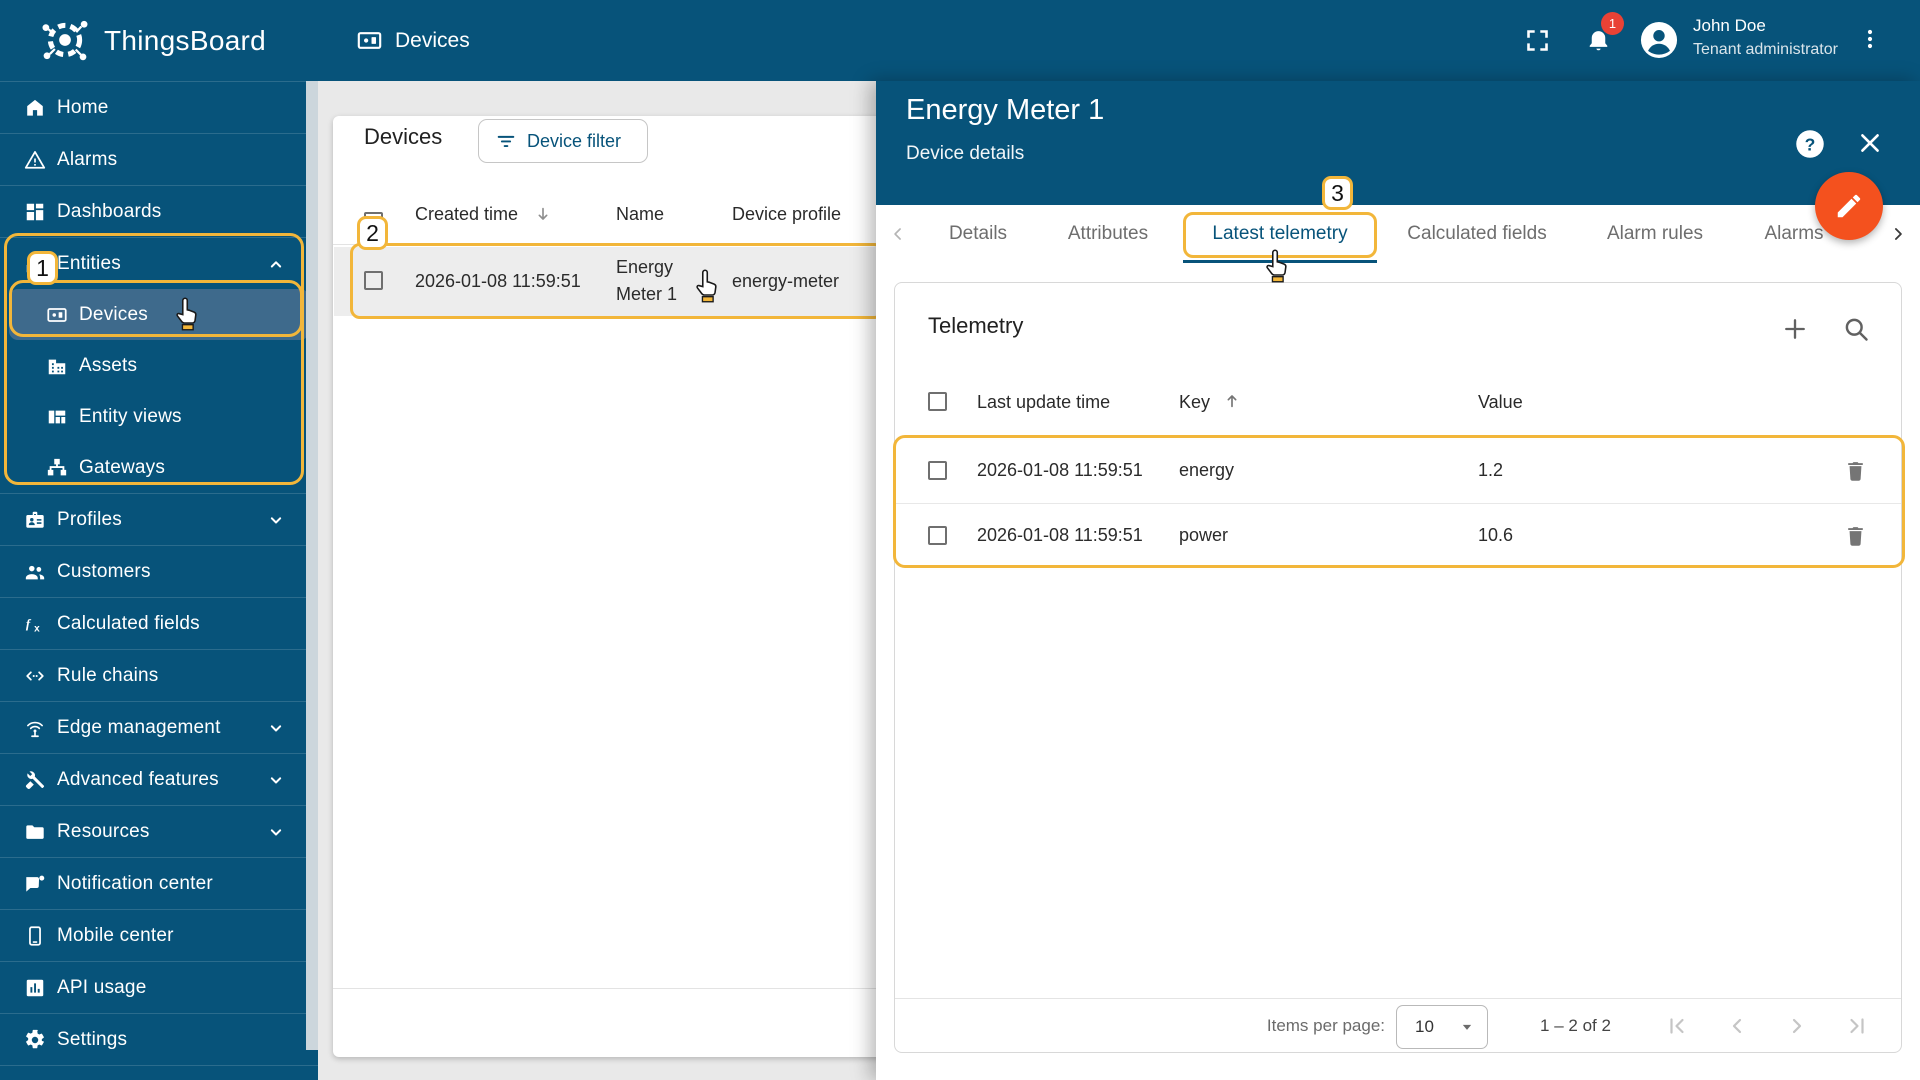  Describe the element at coordinates (159, 365) in the screenshot. I see `sidebar-item-assets: Assets` at that location.